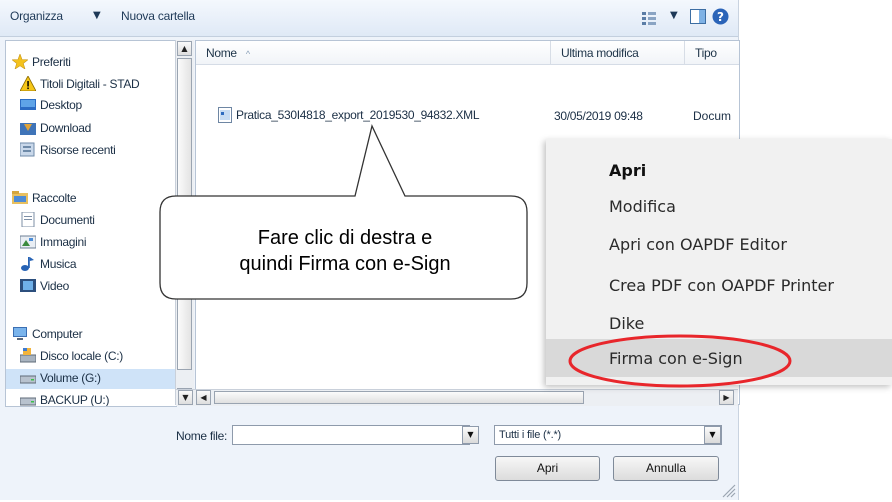 The image size is (892, 502). Describe the element at coordinates (680, 361) in the screenshot. I see `highlight-circle` at that location.